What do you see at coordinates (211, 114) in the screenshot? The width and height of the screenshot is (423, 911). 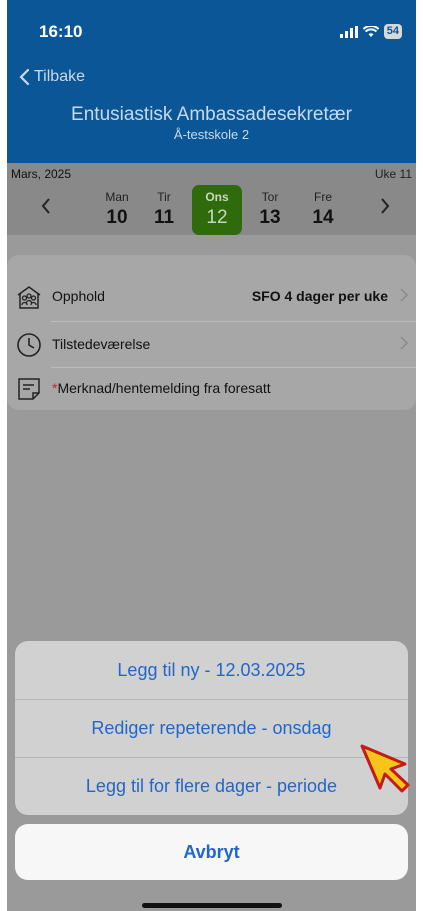 I see `page-title: Entusiastisk Ambassadesekretær` at bounding box center [211, 114].